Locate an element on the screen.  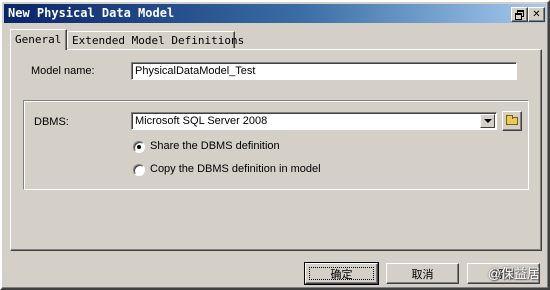
model-name-input: PhysicalDataModel_Test is located at coordinates (324, 71).